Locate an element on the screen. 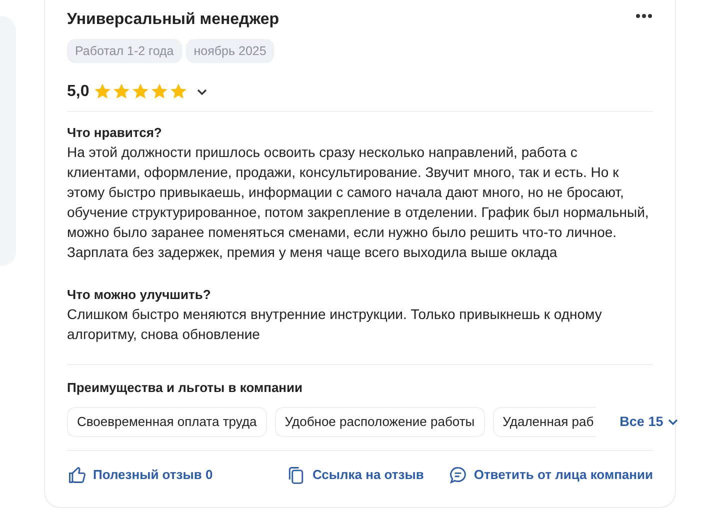 This screenshot has width=716, height=512. rating-value: 5,0 is located at coordinates (78, 92).